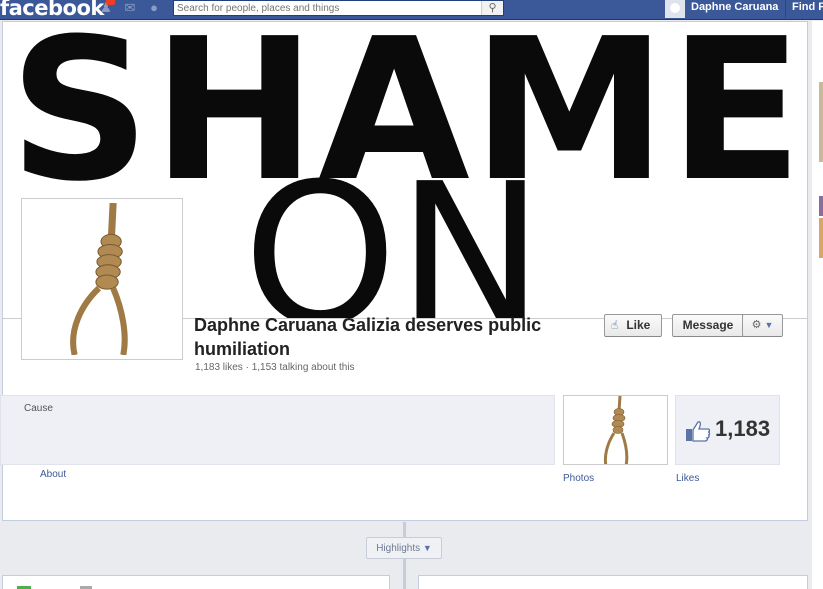  Describe the element at coordinates (53, 474) in the screenshot. I see `about-link: About` at that location.